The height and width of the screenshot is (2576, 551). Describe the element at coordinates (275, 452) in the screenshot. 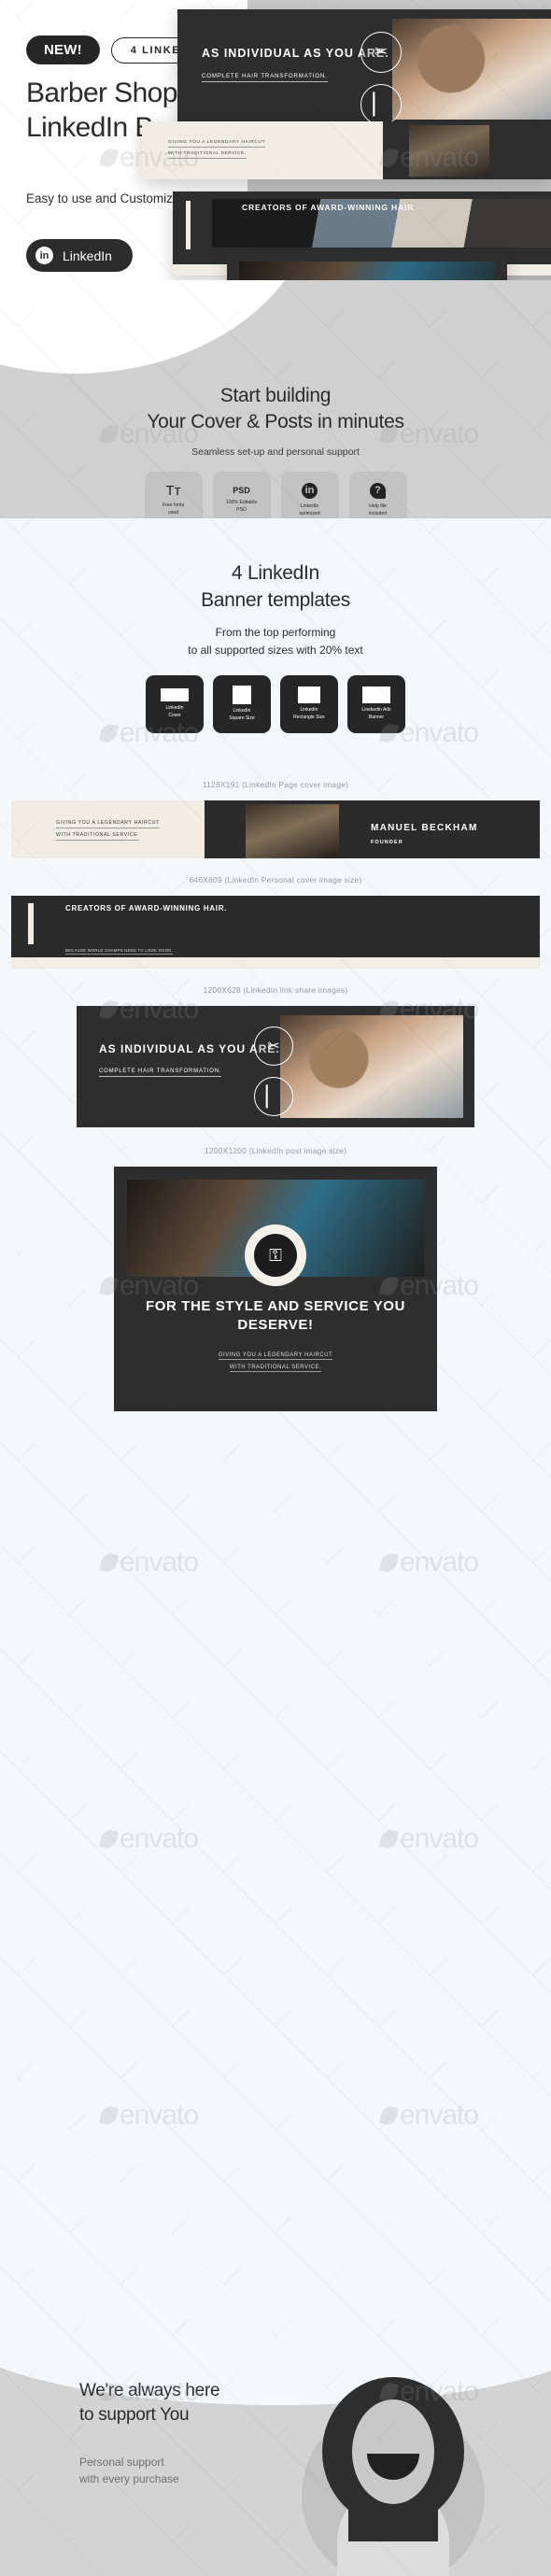

I see `start-building-subtitle: Seamless set-up and personal support` at that location.